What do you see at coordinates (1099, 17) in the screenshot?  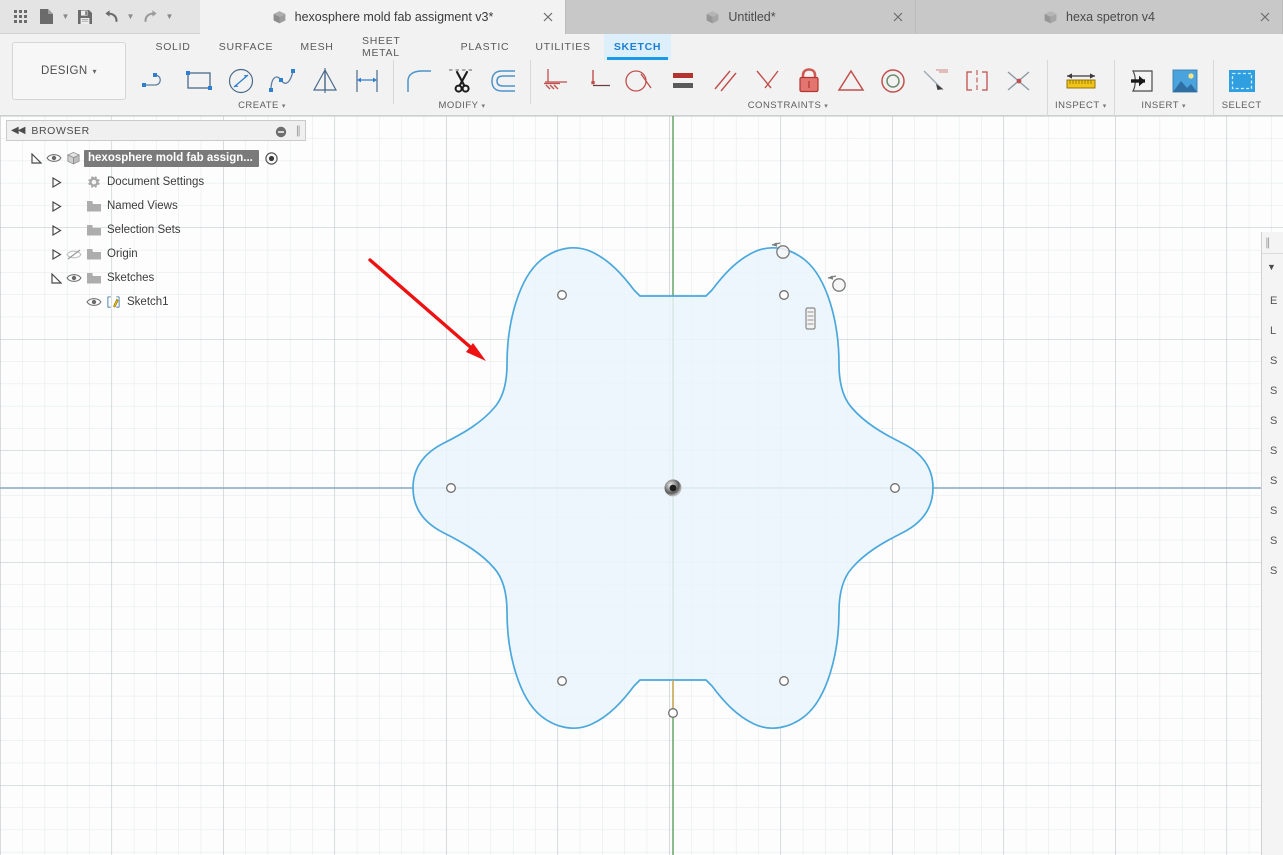 I see `document-tab-3: hexa spetron v4` at bounding box center [1099, 17].